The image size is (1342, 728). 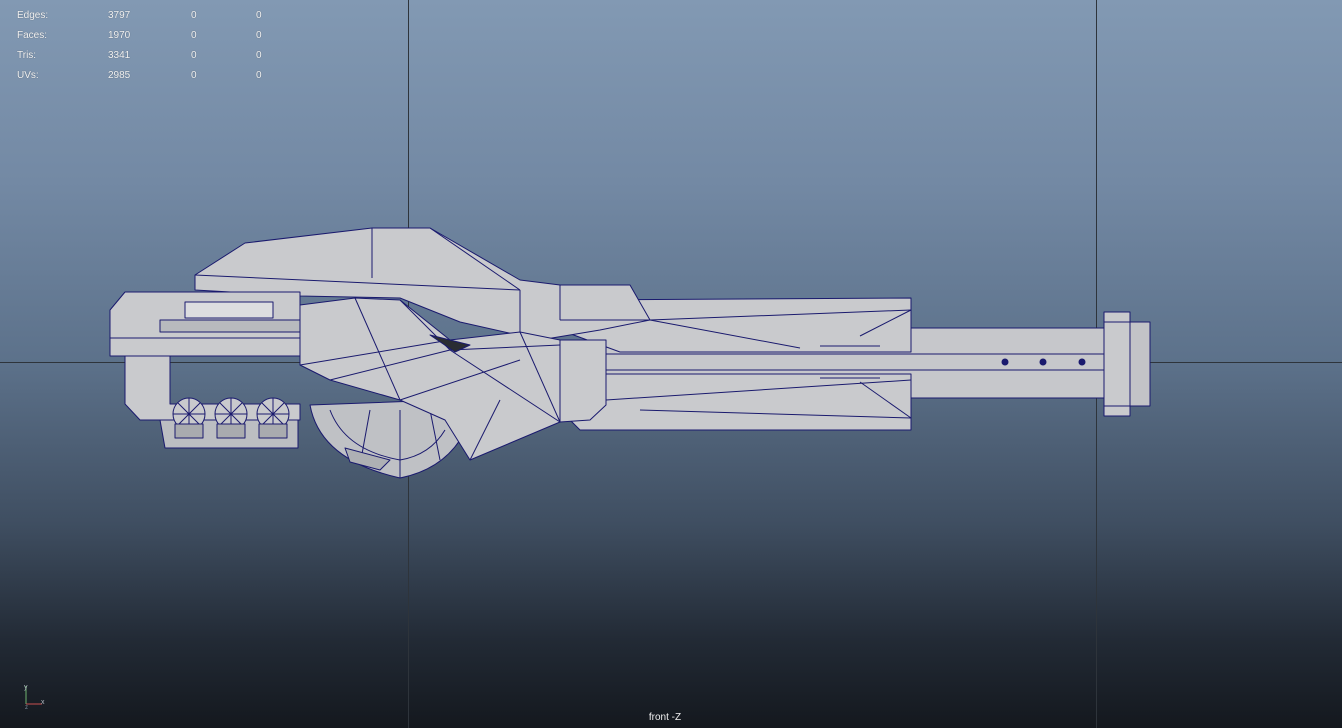 What do you see at coordinates (1140, 364) in the screenshot?
I see `mesh-end-cap-outer` at bounding box center [1140, 364].